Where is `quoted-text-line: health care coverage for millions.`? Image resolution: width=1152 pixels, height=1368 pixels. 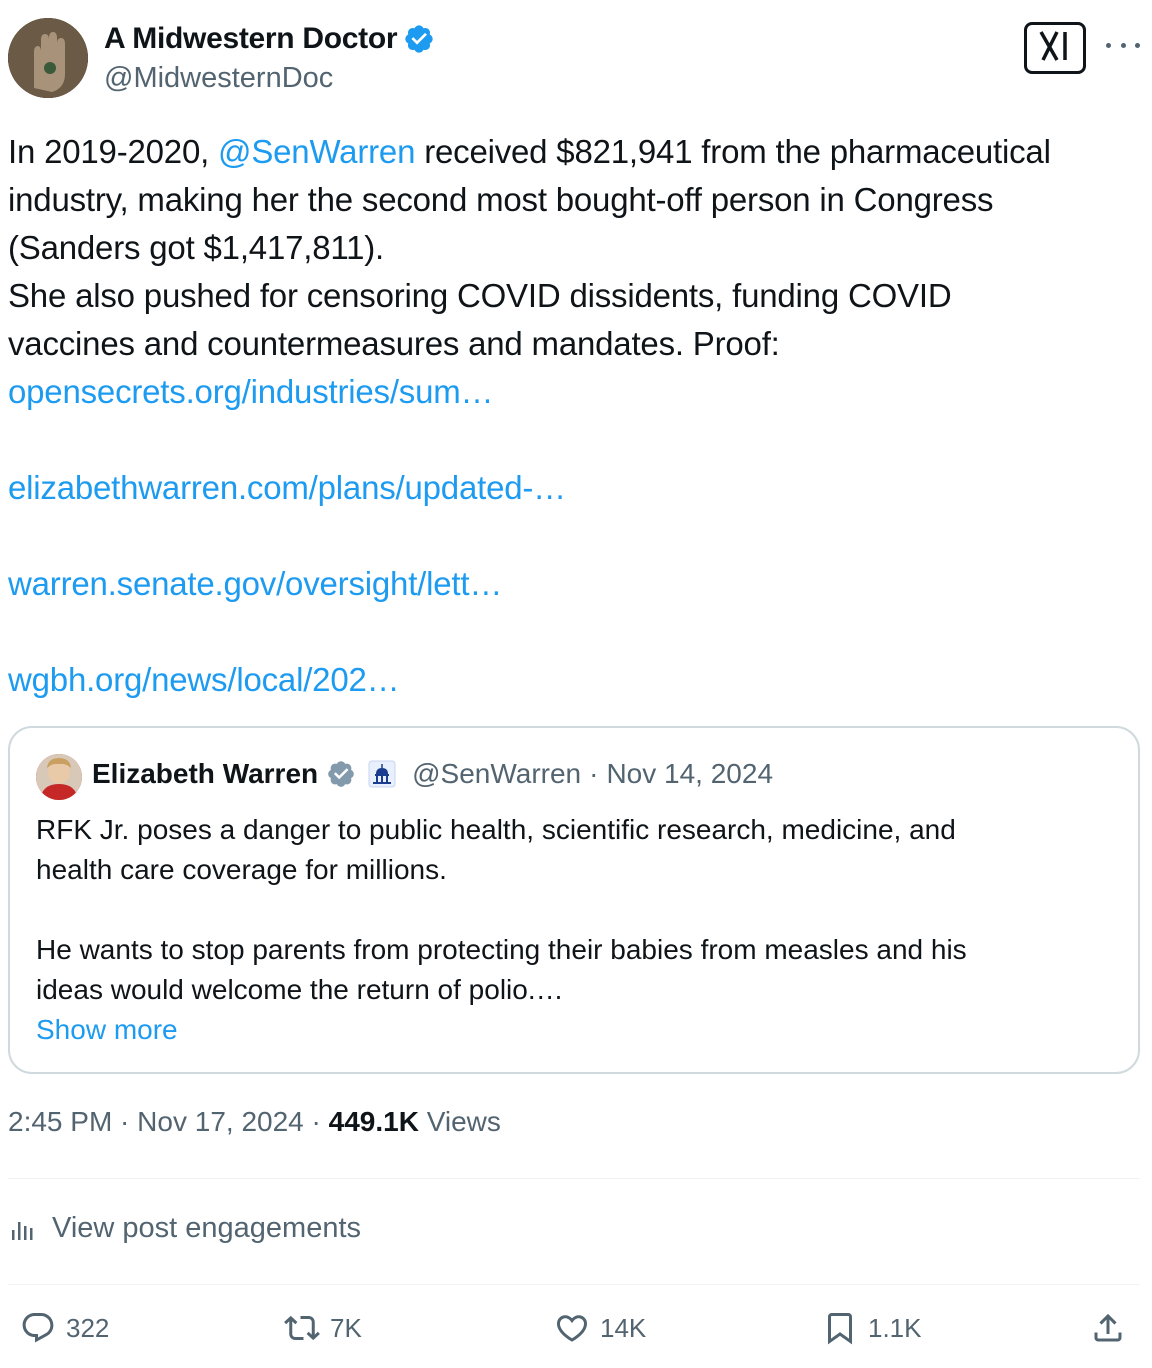 quoted-text-line: health care coverage for millions. is located at coordinates (241, 869).